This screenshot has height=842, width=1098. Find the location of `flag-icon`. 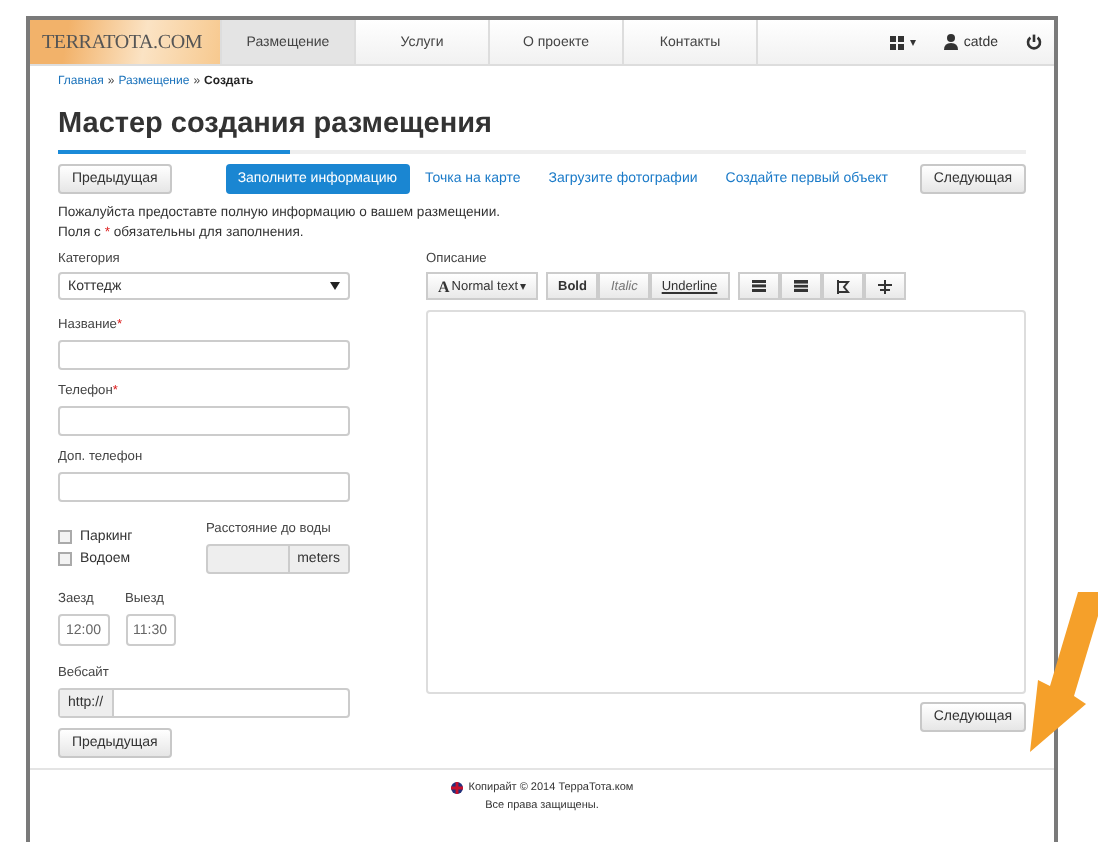

flag-icon is located at coordinates (457, 788).